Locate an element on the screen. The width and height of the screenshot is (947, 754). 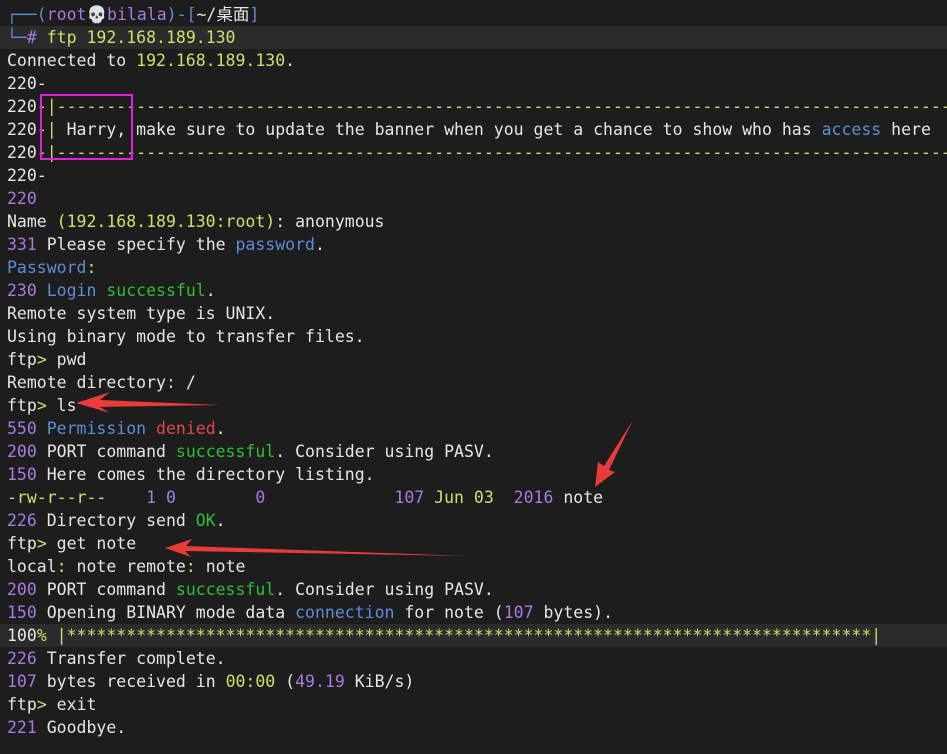
terminal-text-segment: Remote system type is UNIX. is located at coordinates (141, 313).